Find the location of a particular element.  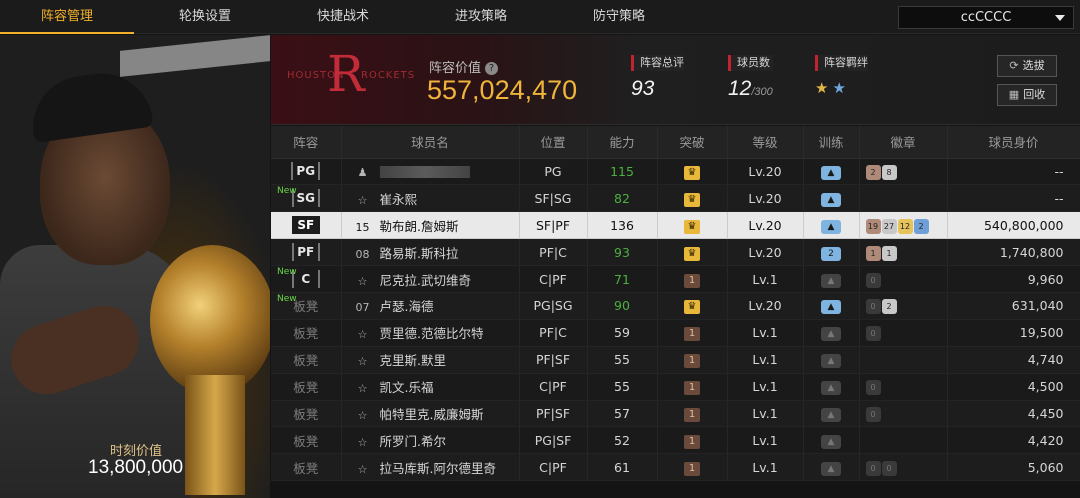

player-name: 路易斯.斯科拉 is located at coordinates (419, 253).